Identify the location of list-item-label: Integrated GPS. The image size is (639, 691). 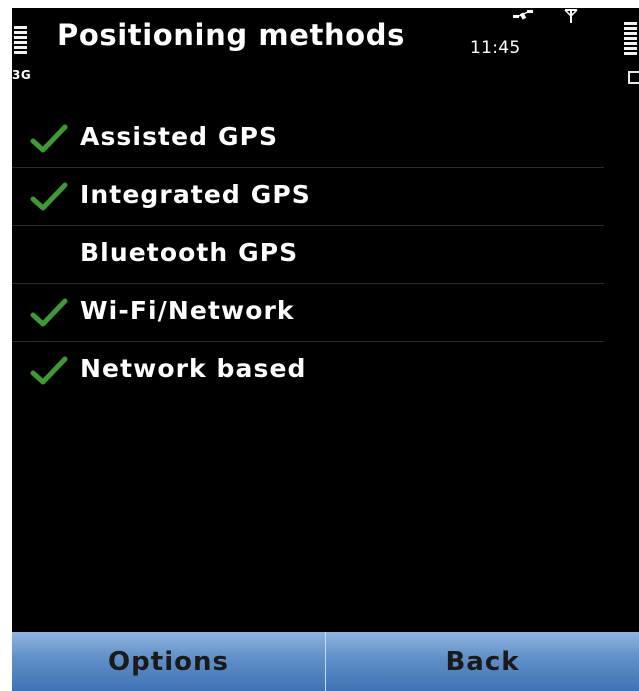
(195, 194).